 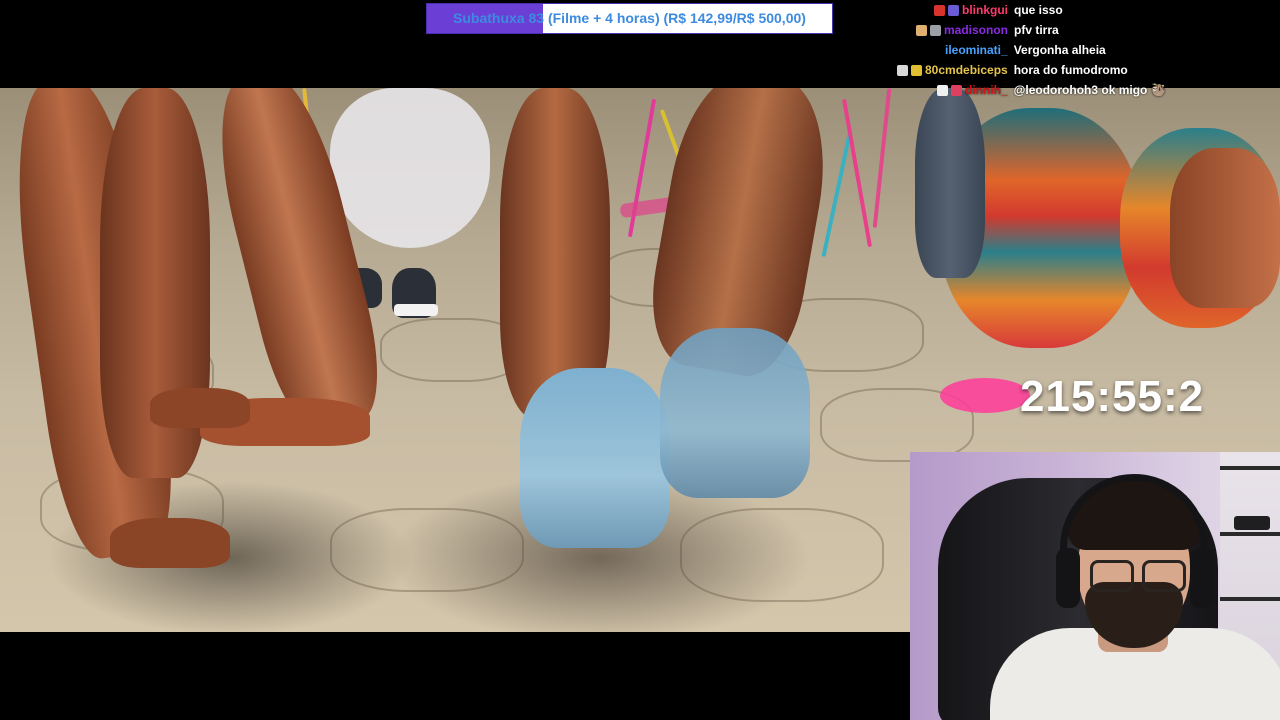 I want to click on chat-message: ileominati_ Vergonha alheia, so click(x=1025, y=50).